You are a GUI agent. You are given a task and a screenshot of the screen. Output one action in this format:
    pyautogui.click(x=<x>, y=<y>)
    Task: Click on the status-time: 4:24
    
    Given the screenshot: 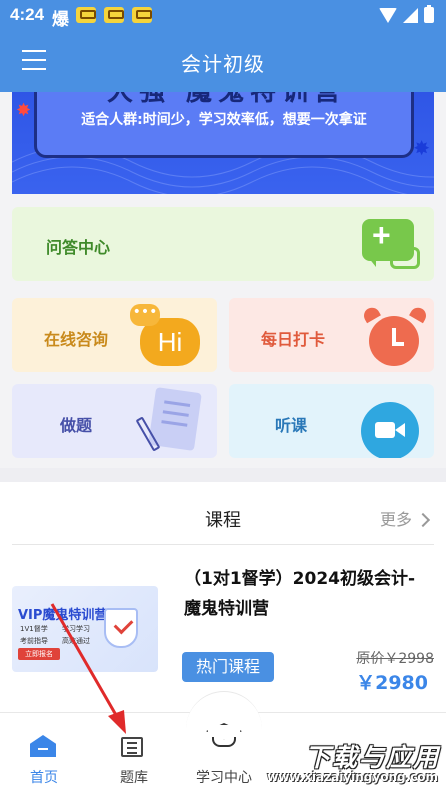 What is the action you would take?
    pyautogui.click(x=27, y=14)
    